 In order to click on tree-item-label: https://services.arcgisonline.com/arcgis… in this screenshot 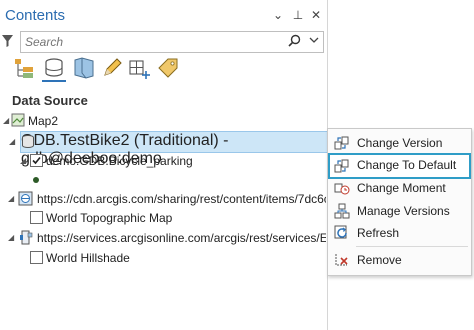, I will do `click(181, 238)`.